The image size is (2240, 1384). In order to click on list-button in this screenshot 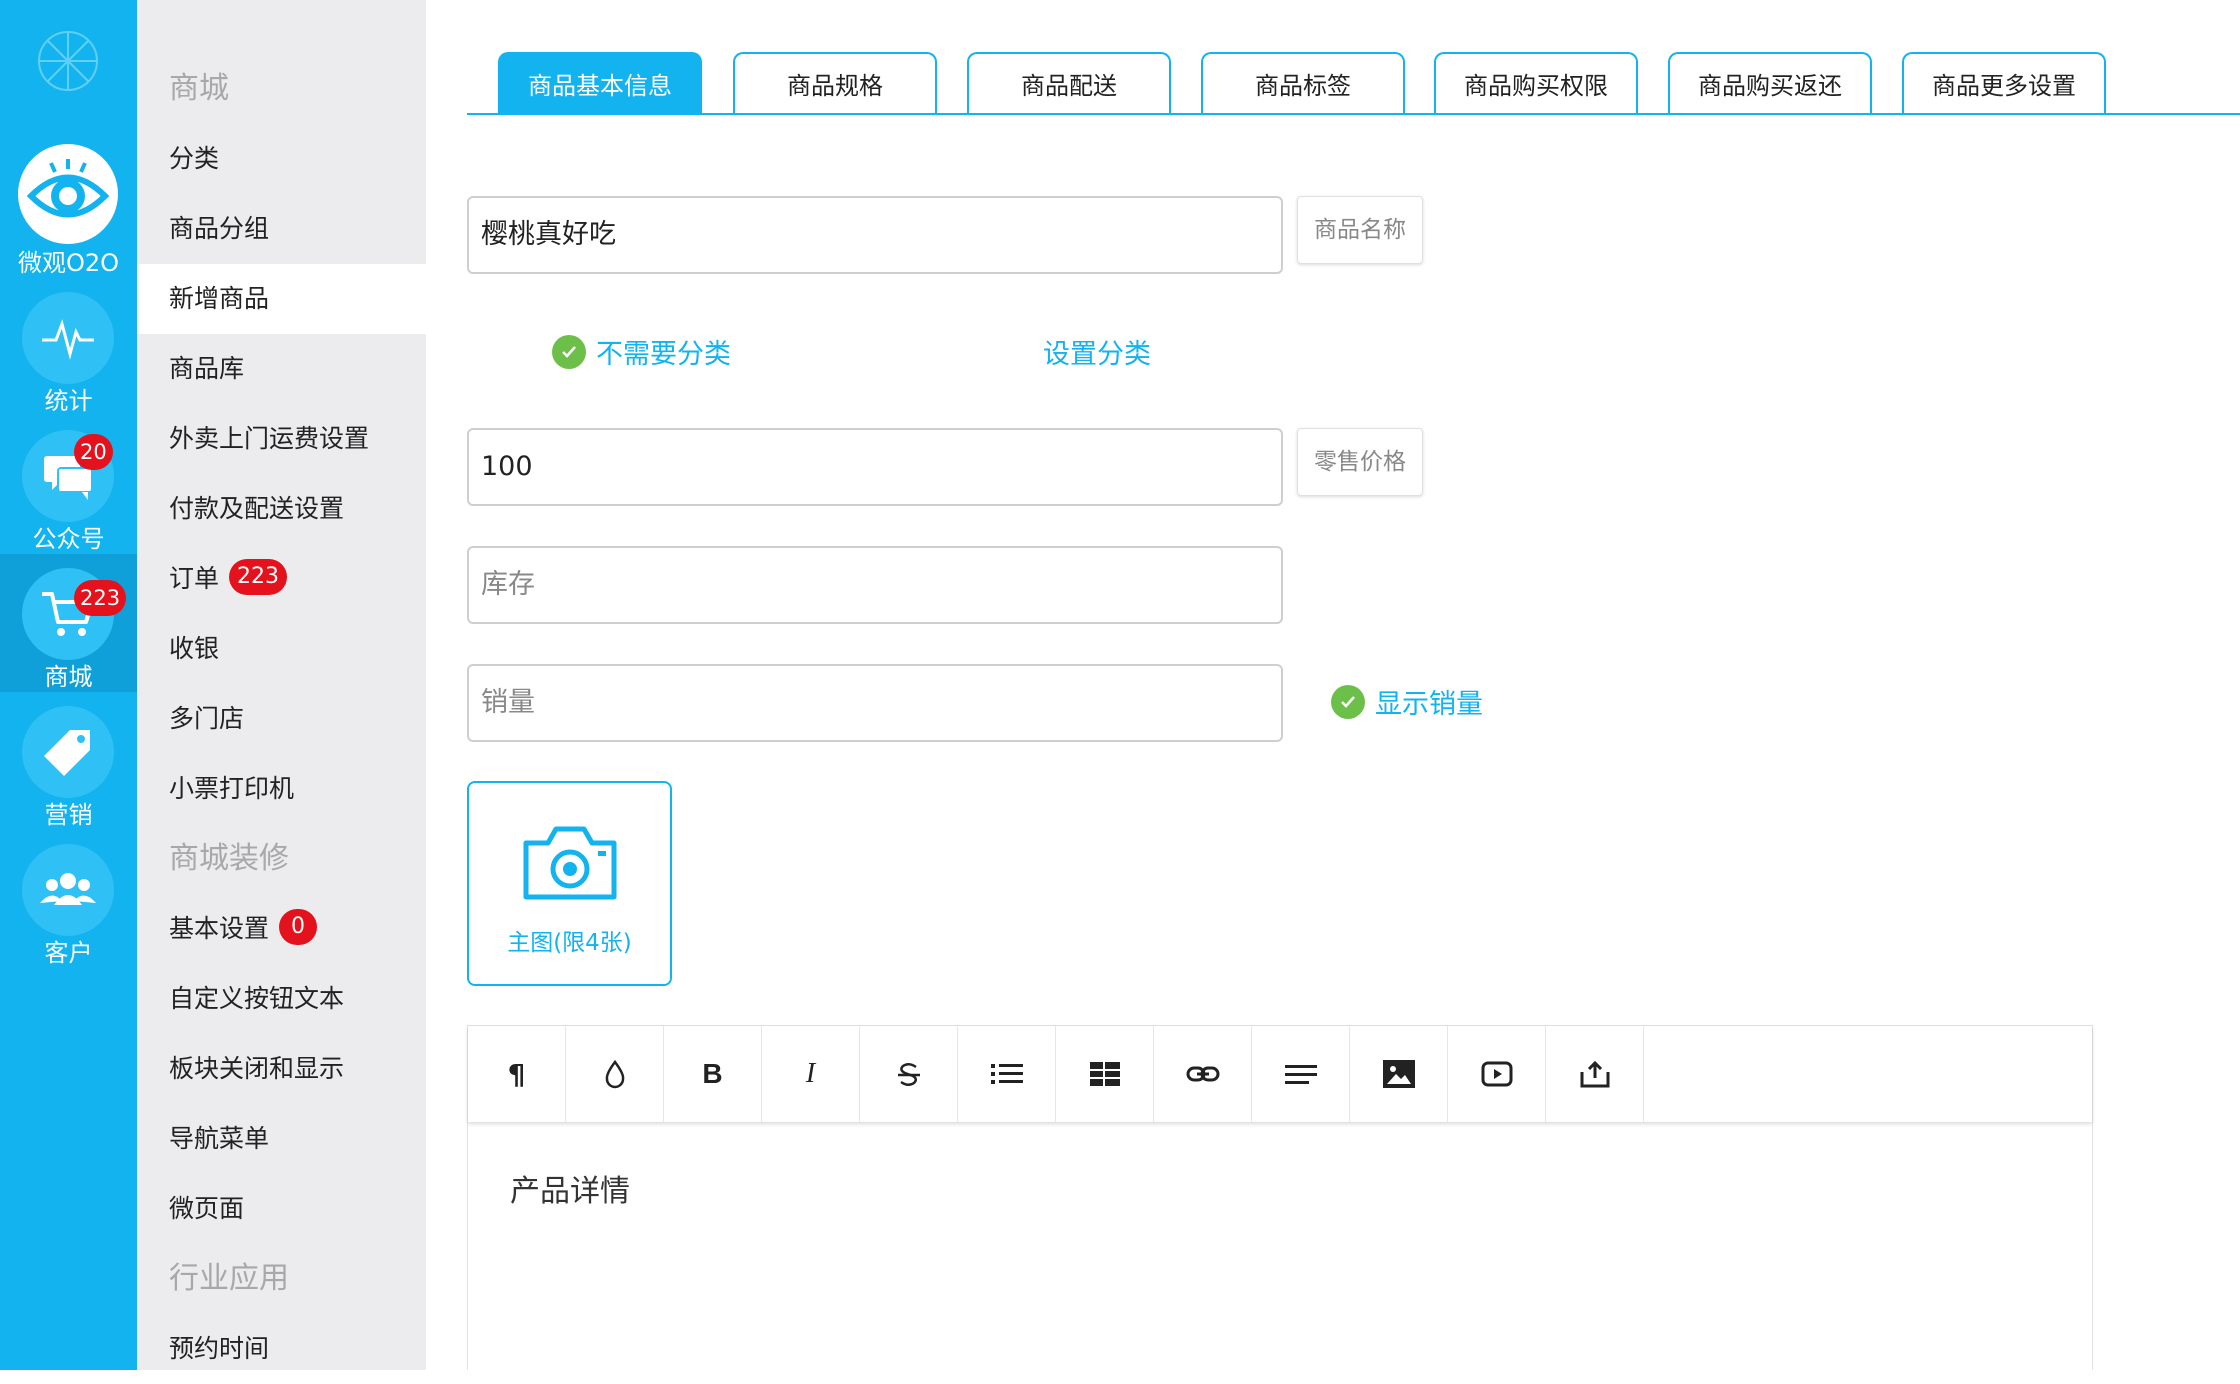, I will do `click(1007, 1074)`.